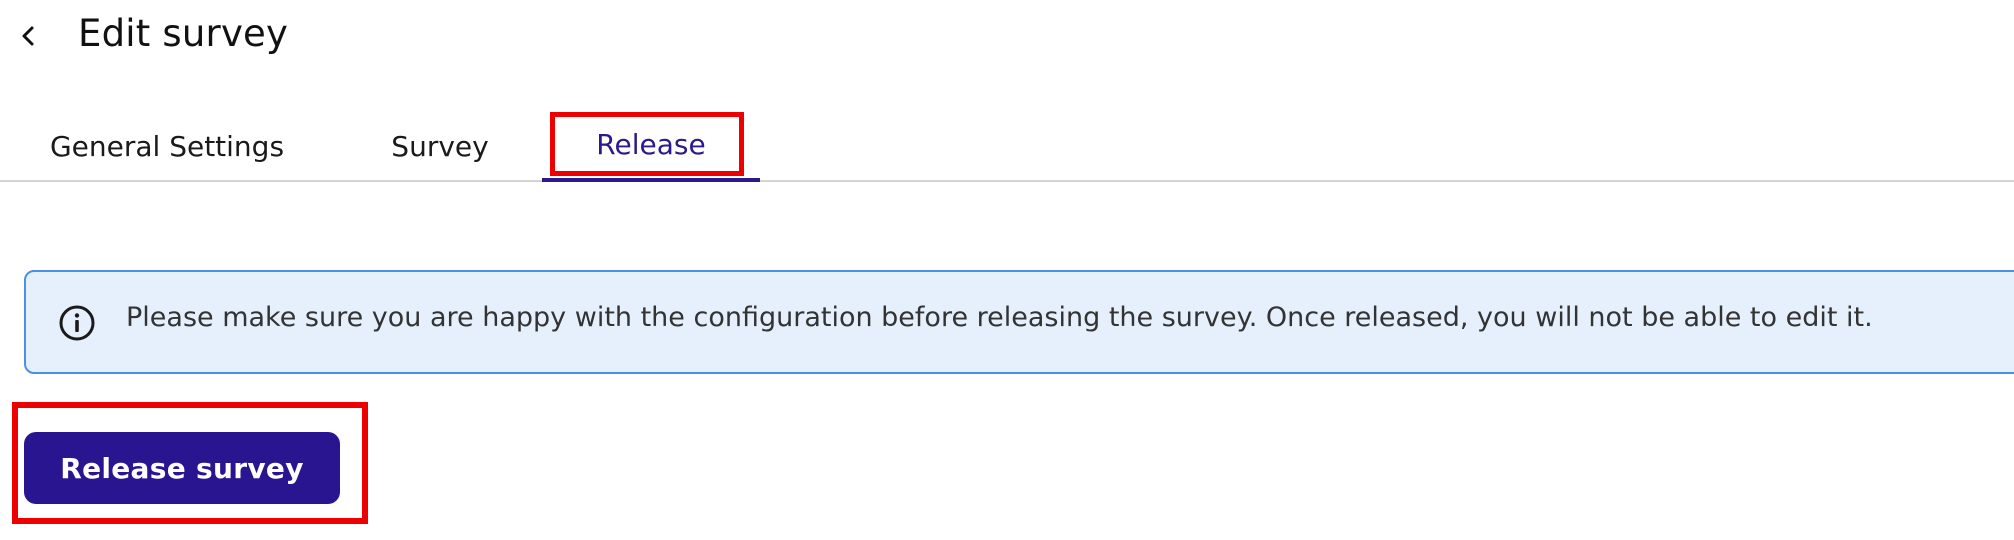 This screenshot has height=540, width=2014. Describe the element at coordinates (651, 146) in the screenshot. I see `tab-release: Release` at that location.